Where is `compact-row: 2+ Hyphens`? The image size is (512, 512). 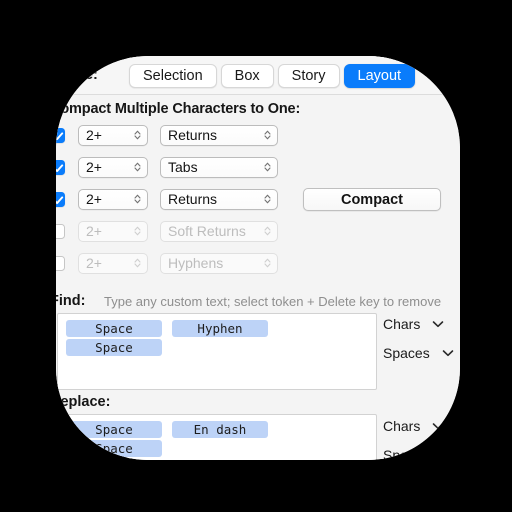 compact-row: 2+ Hyphens is located at coordinates (167, 263).